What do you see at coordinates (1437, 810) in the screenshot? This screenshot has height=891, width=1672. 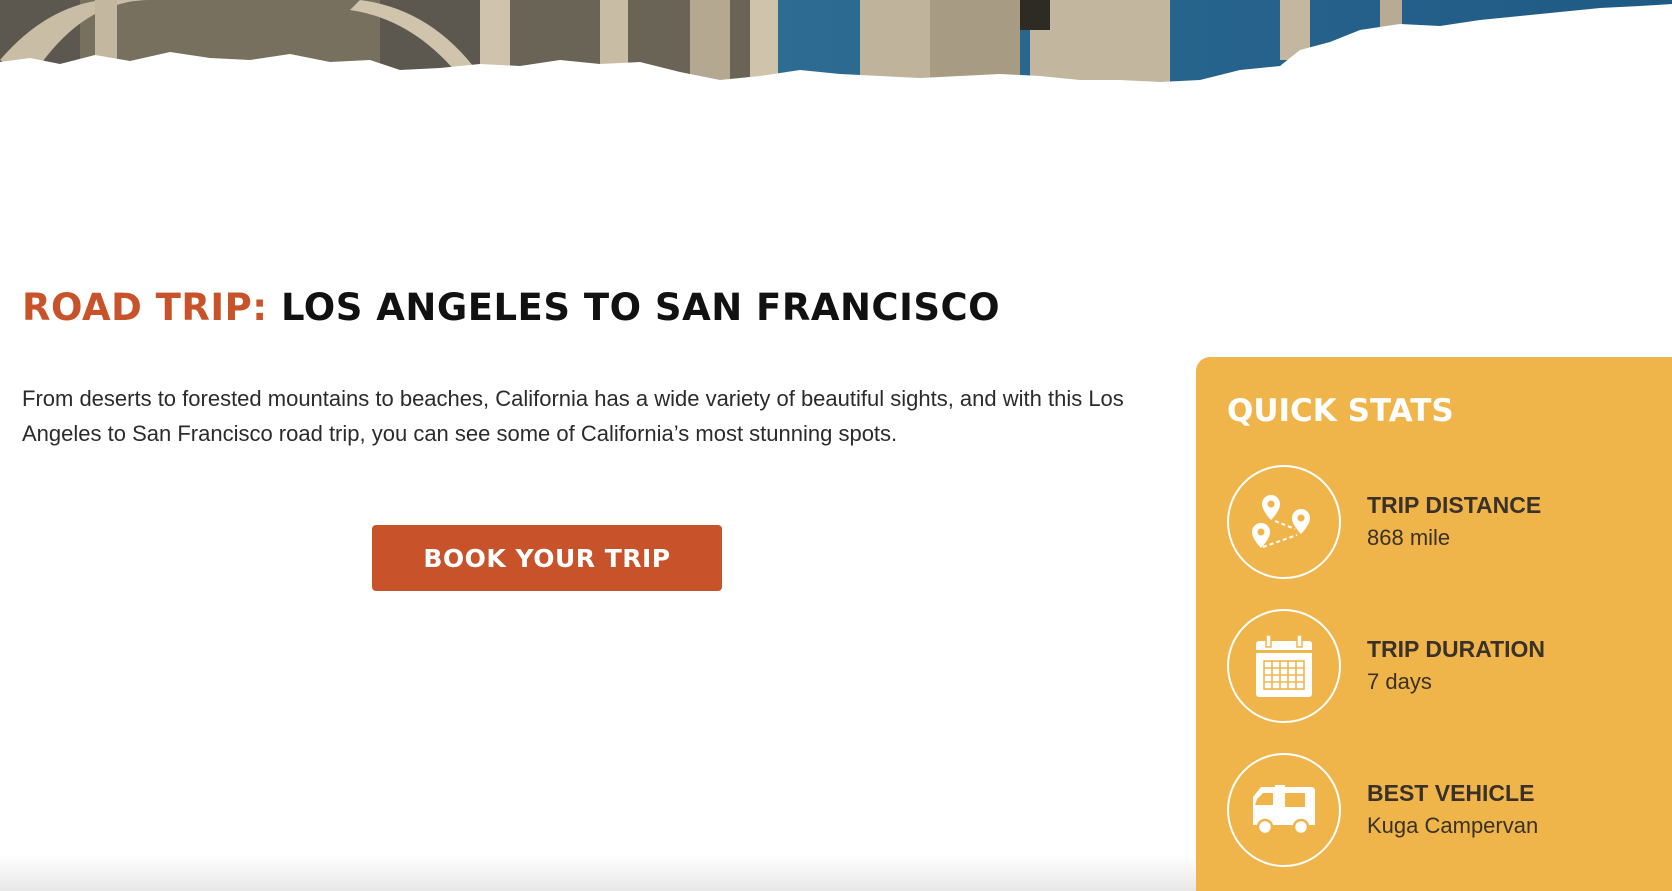 I see `stat-best-vehicle: BEST VEHICLE Kuga Campervan` at bounding box center [1437, 810].